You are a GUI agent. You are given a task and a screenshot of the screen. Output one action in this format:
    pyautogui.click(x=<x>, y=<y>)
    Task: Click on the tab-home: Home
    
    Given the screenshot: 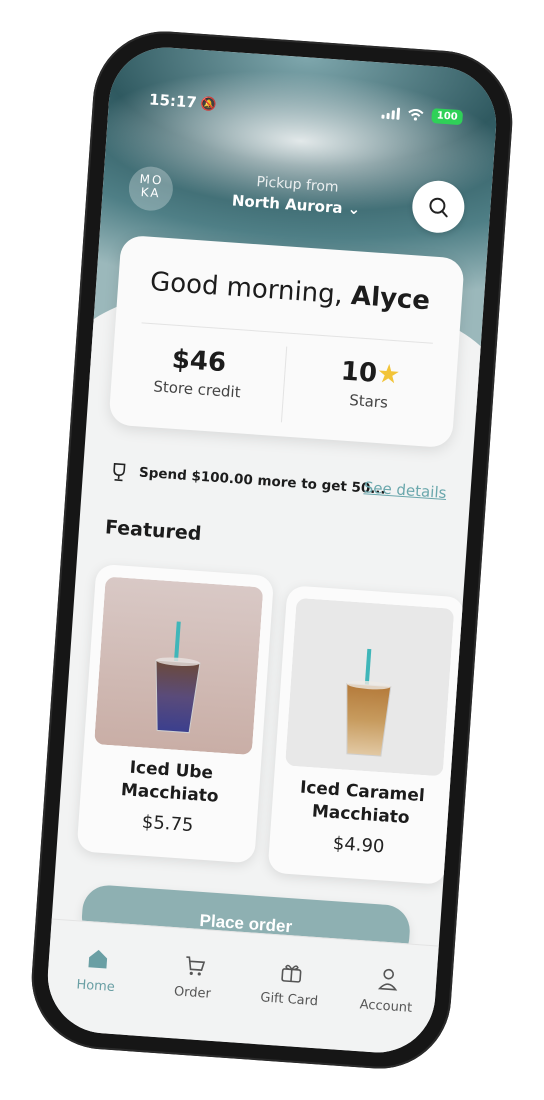 What is the action you would take?
    pyautogui.click(x=97, y=968)
    